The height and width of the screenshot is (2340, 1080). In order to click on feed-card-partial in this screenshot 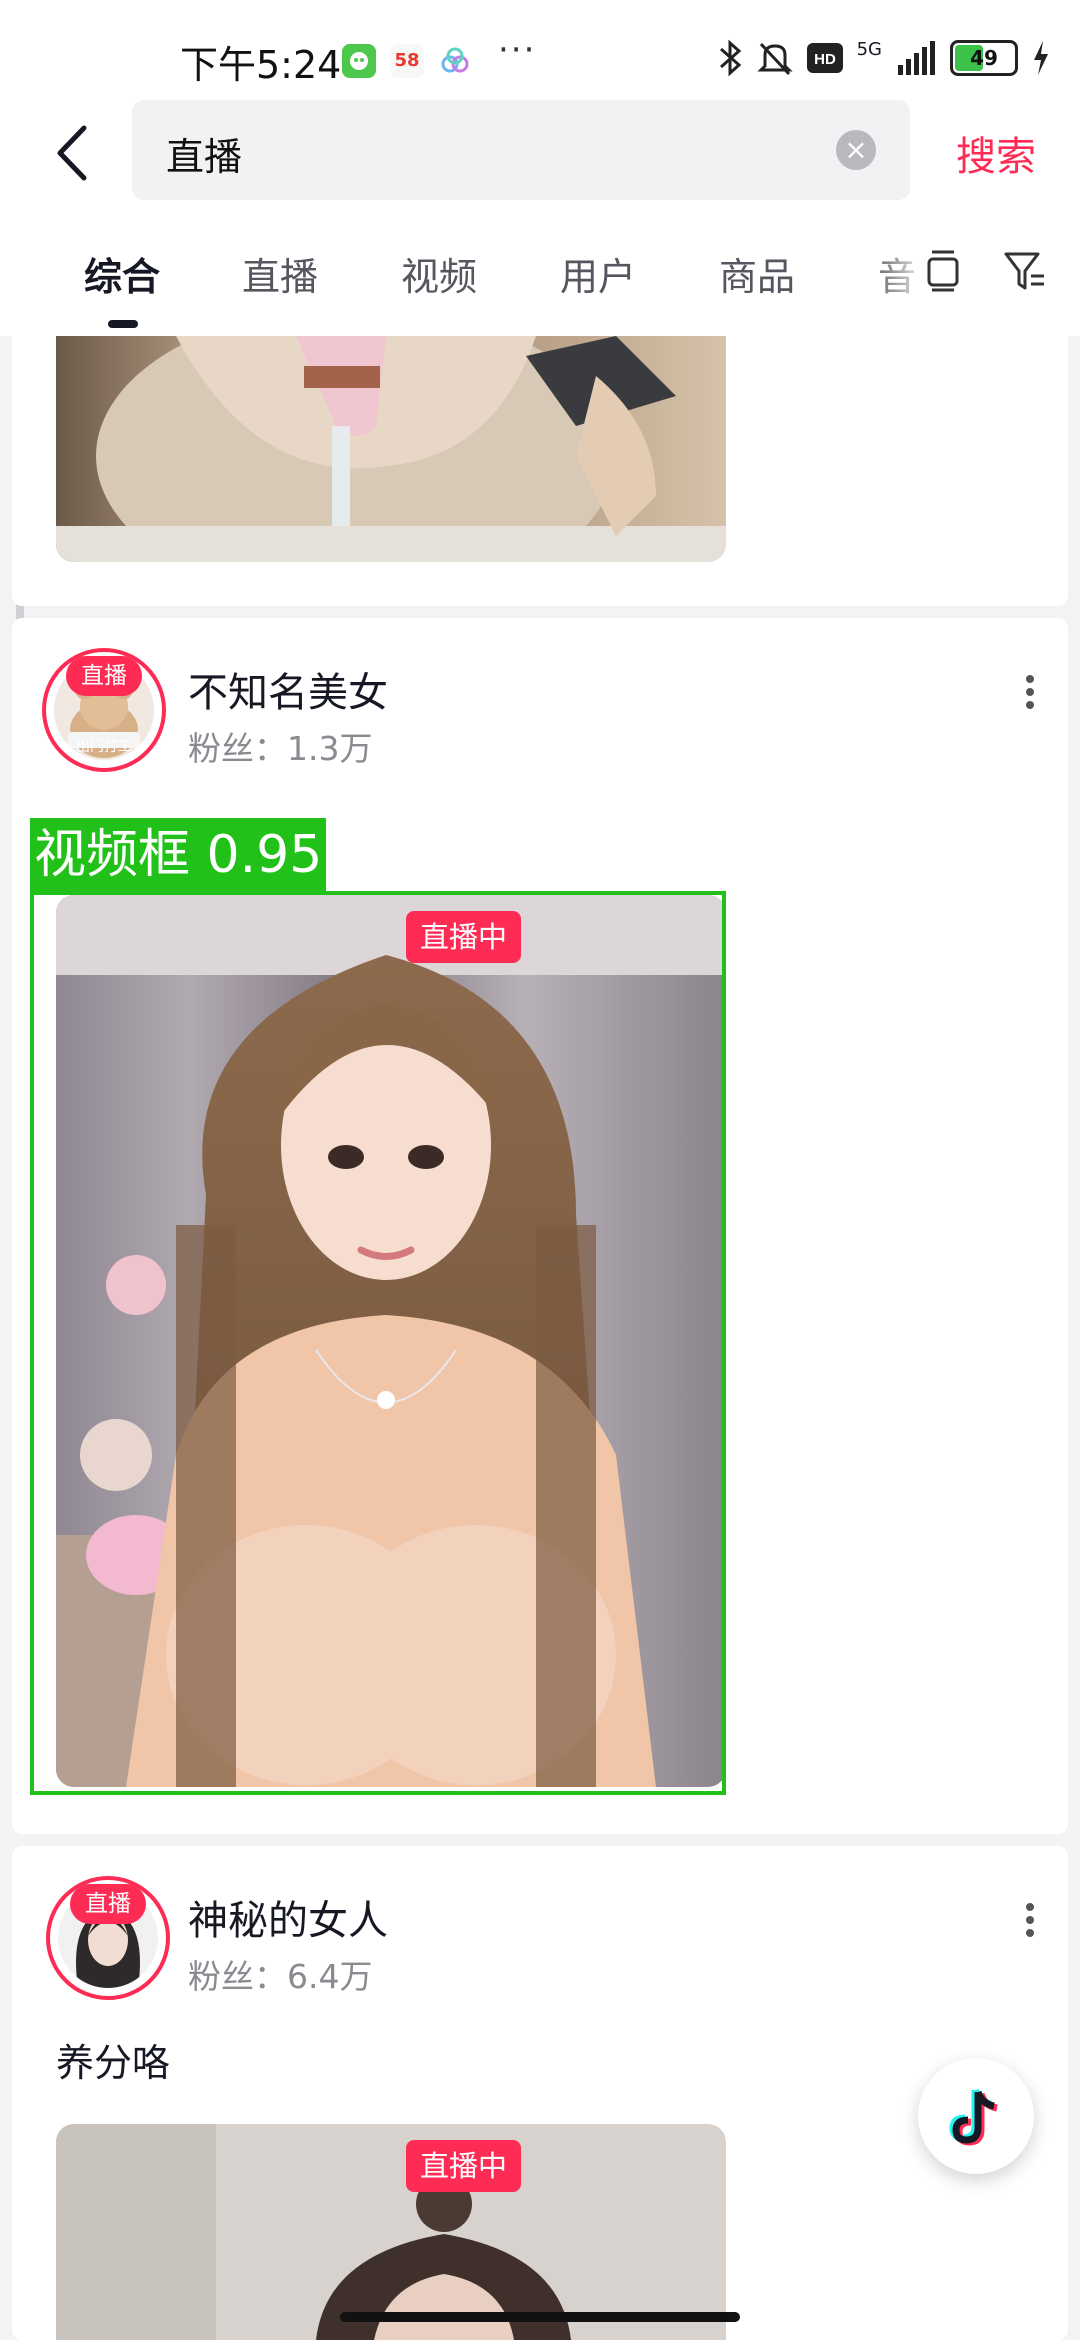, I will do `click(540, 471)`.